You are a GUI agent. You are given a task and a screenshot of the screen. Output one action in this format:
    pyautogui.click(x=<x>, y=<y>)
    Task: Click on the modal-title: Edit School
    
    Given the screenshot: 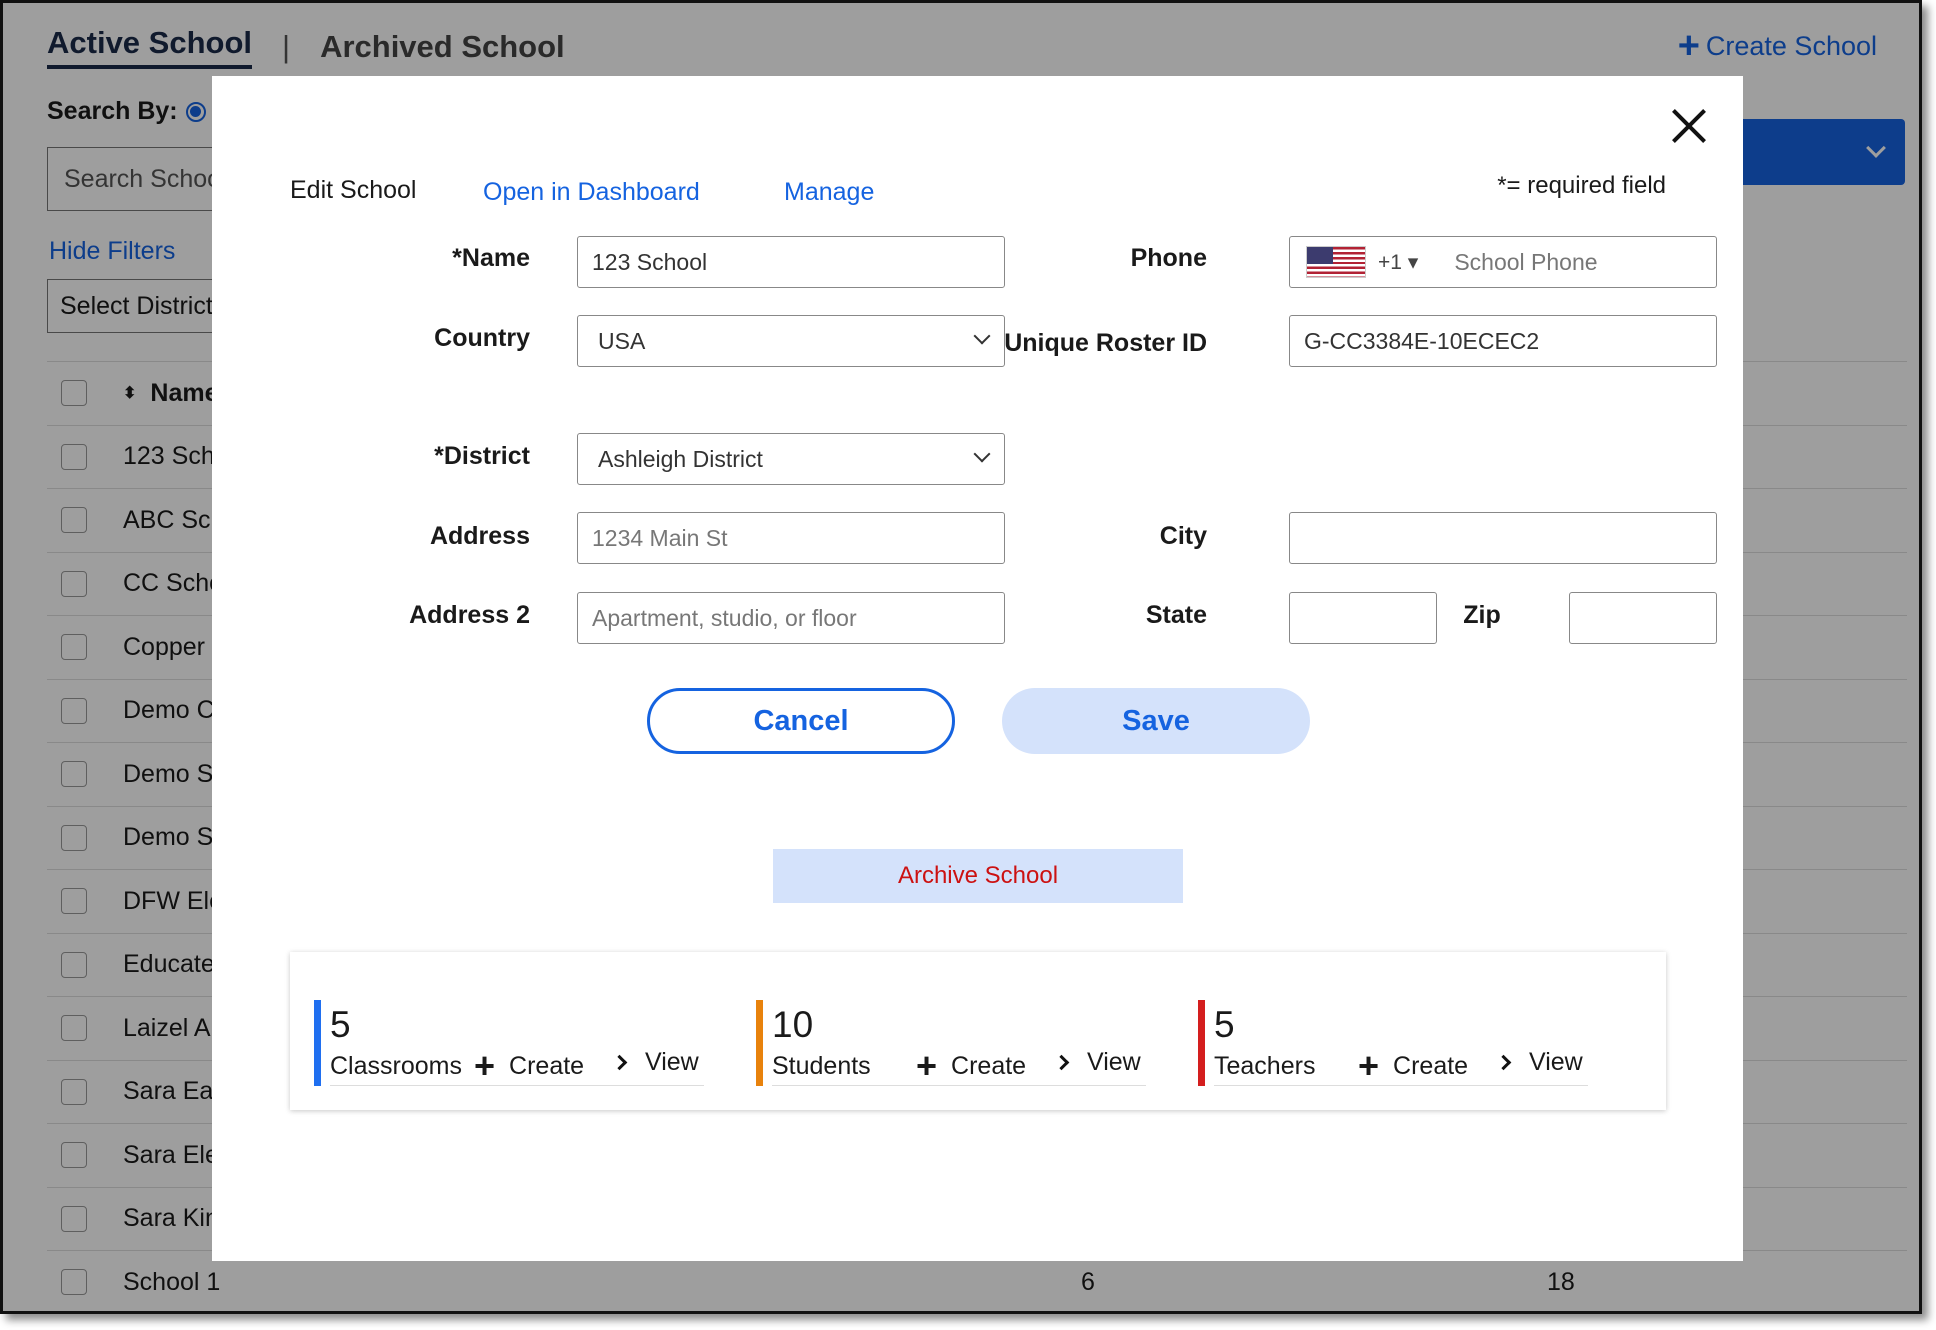 What is the action you would take?
    pyautogui.click(x=353, y=190)
    